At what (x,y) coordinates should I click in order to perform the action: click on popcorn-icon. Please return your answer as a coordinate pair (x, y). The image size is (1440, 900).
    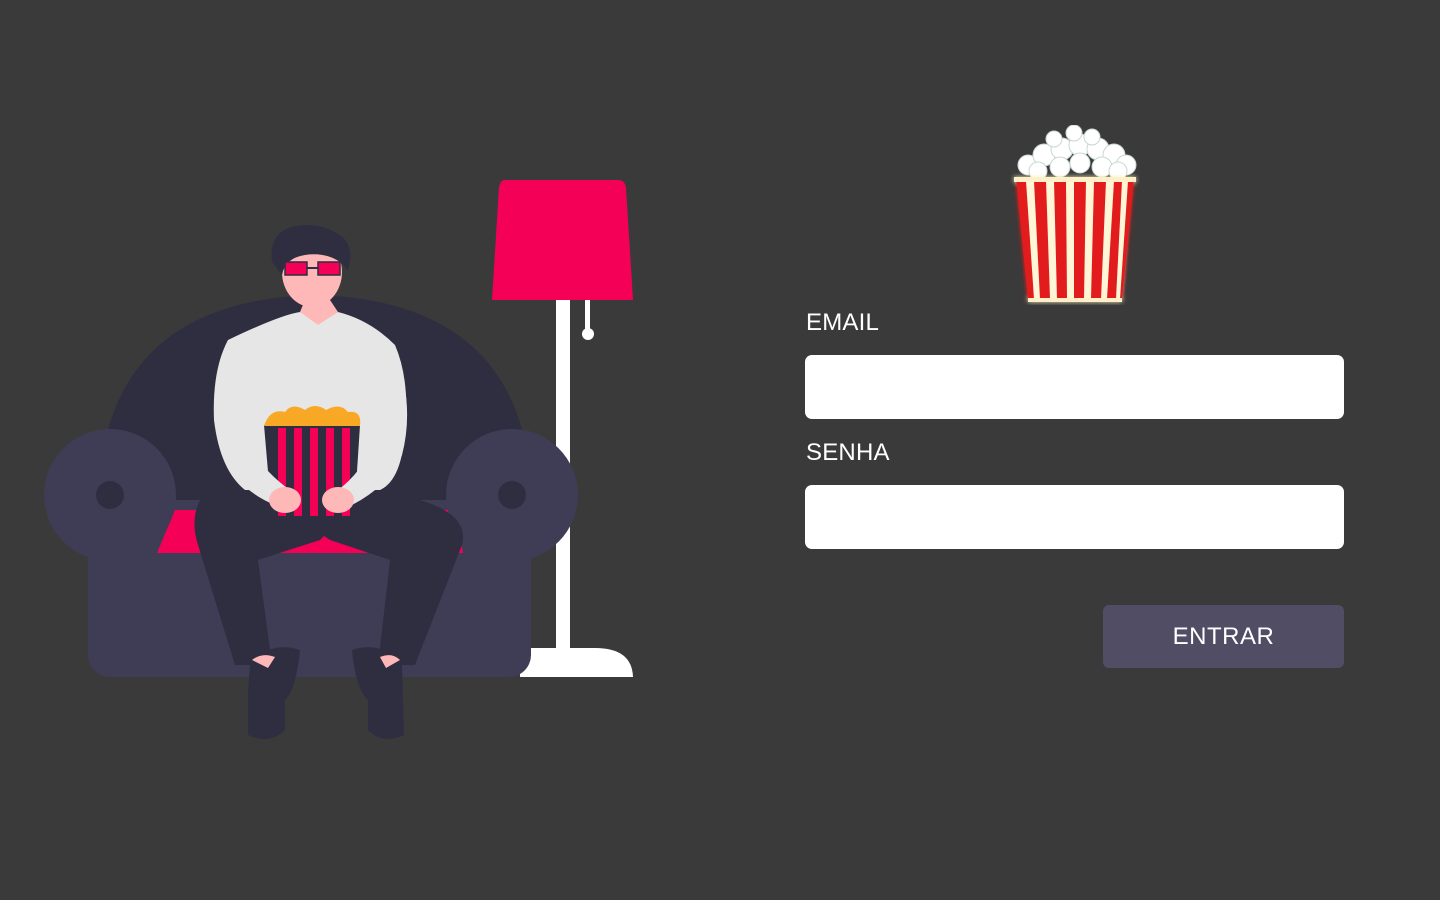
    Looking at the image, I should click on (1075, 213).